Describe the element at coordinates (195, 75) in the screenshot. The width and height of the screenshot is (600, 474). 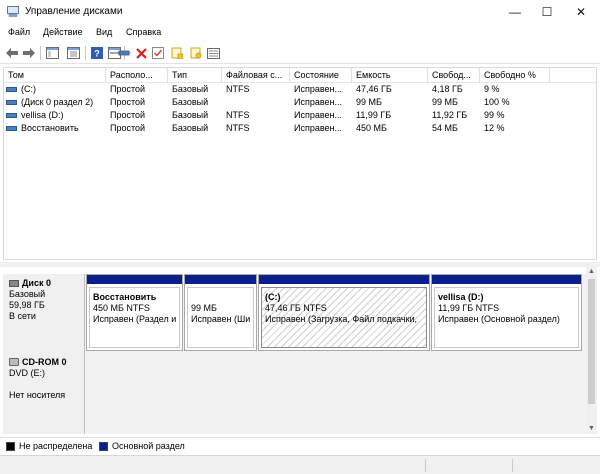
I see `column-header-type: Тип` at that location.